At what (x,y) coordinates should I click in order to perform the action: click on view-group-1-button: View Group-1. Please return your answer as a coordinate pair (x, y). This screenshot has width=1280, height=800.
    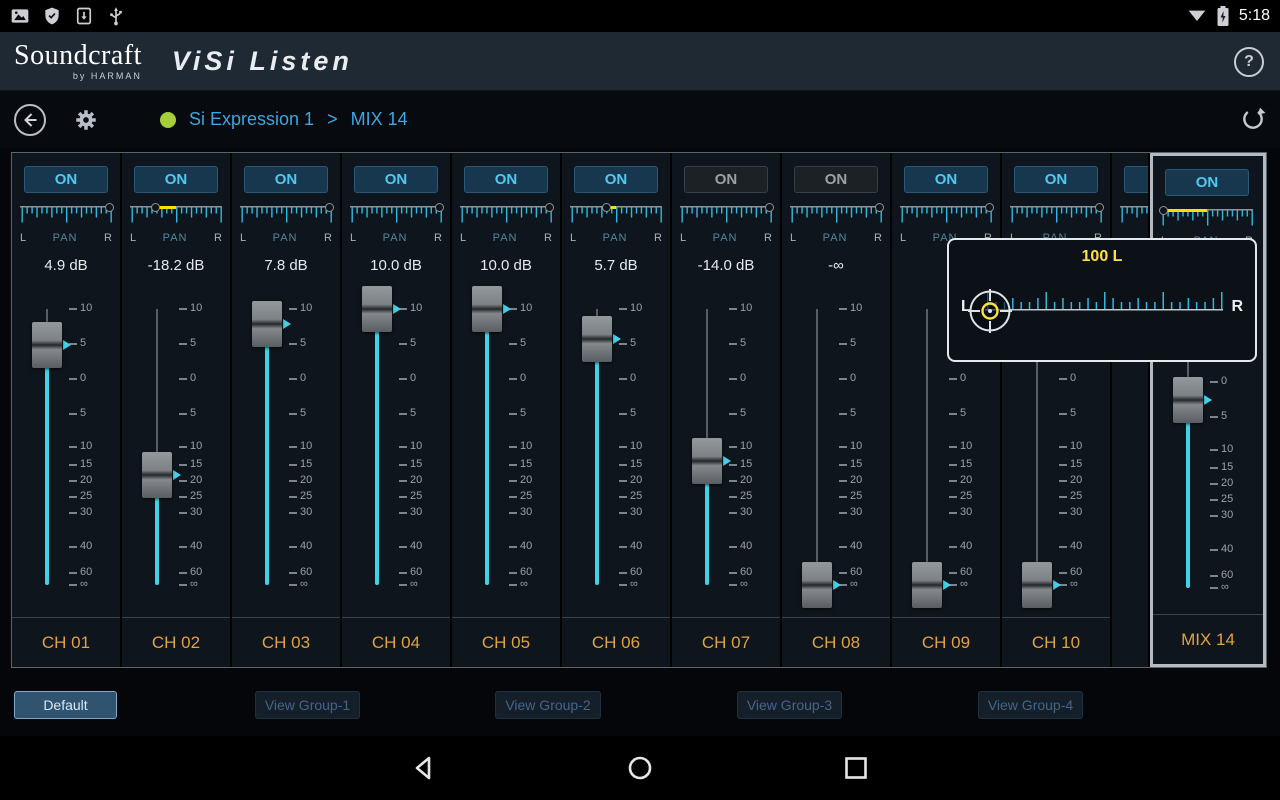
    Looking at the image, I should click on (307, 705).